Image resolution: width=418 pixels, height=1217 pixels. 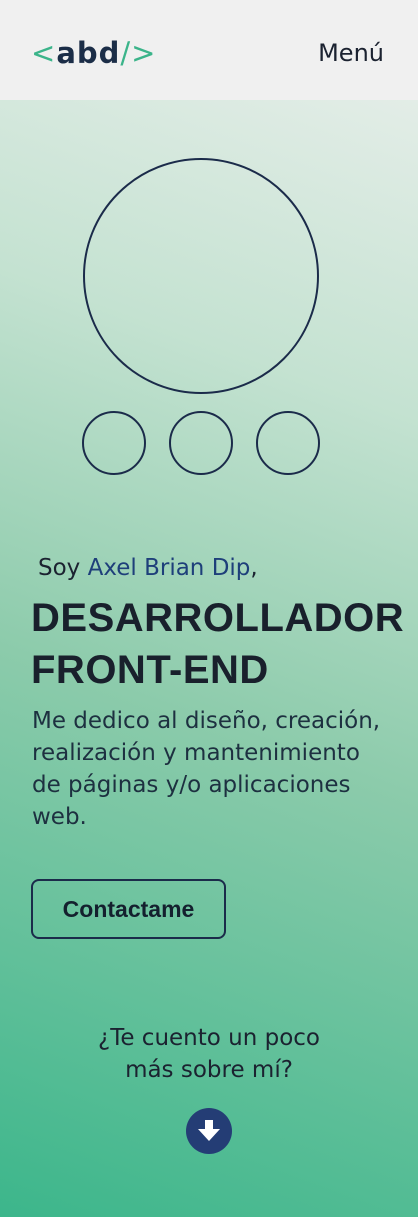 What do you see at coordinates (138, 53) in the screenshot?
I see `logo-close-bracket: />` at bounding box center [138, 53].